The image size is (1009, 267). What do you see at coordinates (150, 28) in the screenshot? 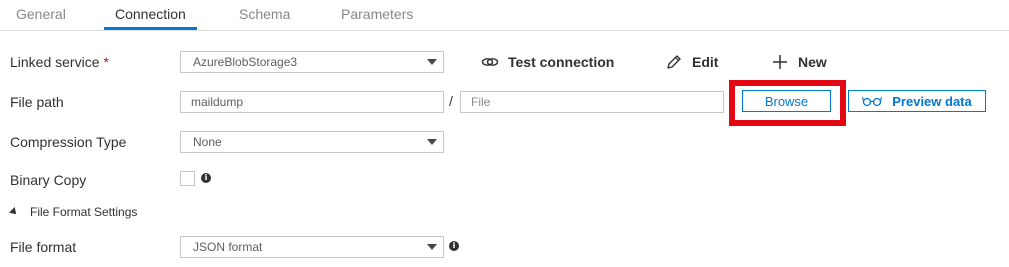
I see `active-tab-indicator` at bounding box center [150, 28].